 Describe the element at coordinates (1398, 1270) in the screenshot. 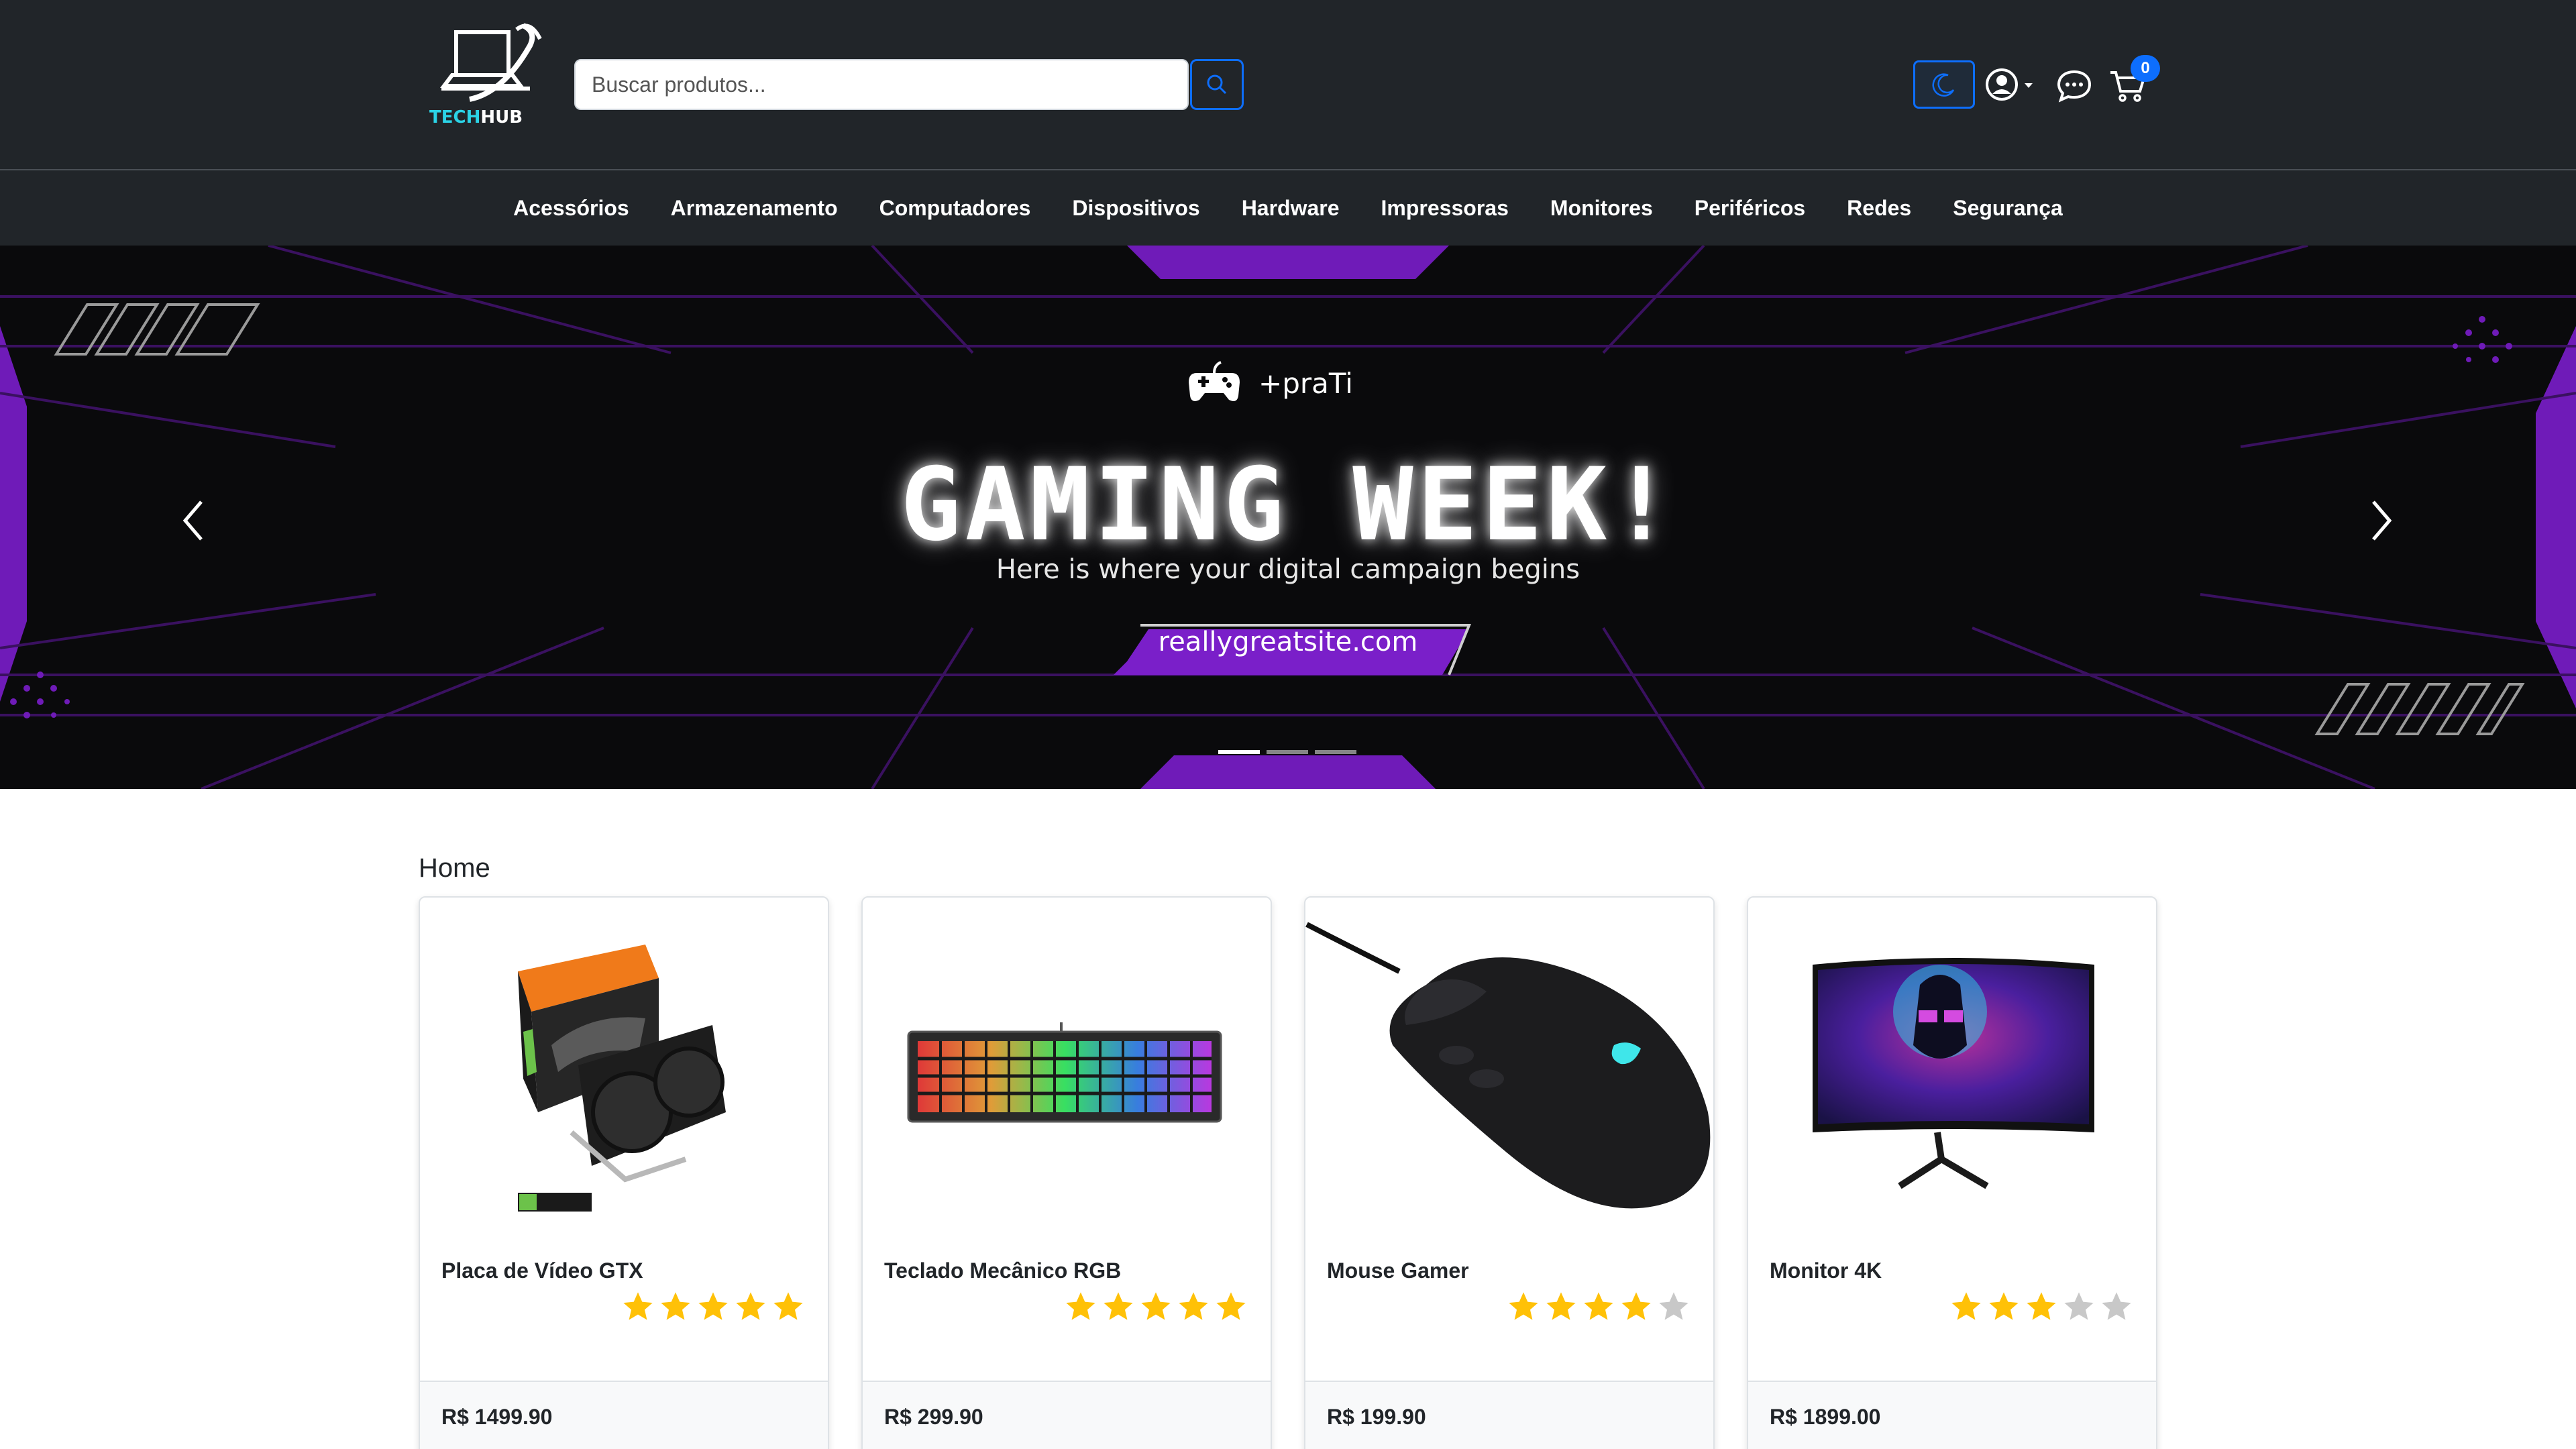

I see `product-name: Mouse Gamer` at that location.